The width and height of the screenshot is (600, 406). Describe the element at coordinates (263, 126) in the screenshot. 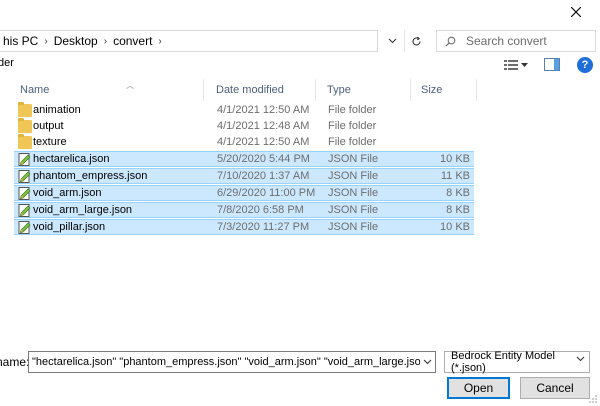

I see `file-date: 4/1/2021 12:48 AM` at that location.